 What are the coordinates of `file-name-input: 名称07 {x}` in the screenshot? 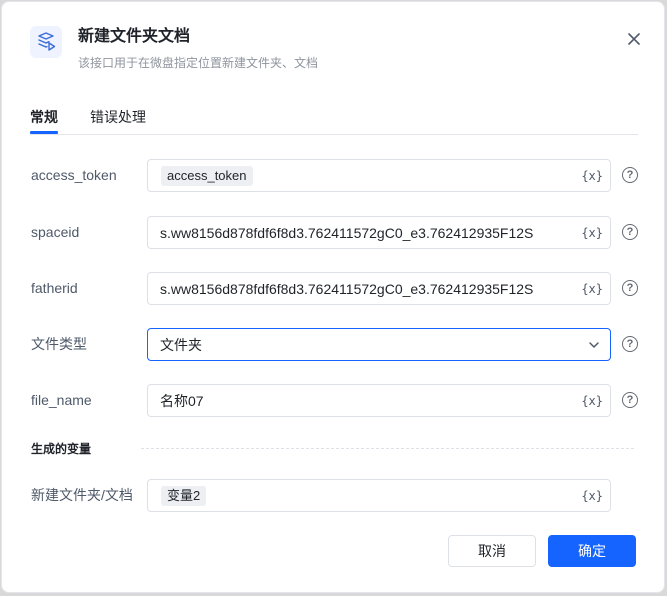 It's located at (379, 400).